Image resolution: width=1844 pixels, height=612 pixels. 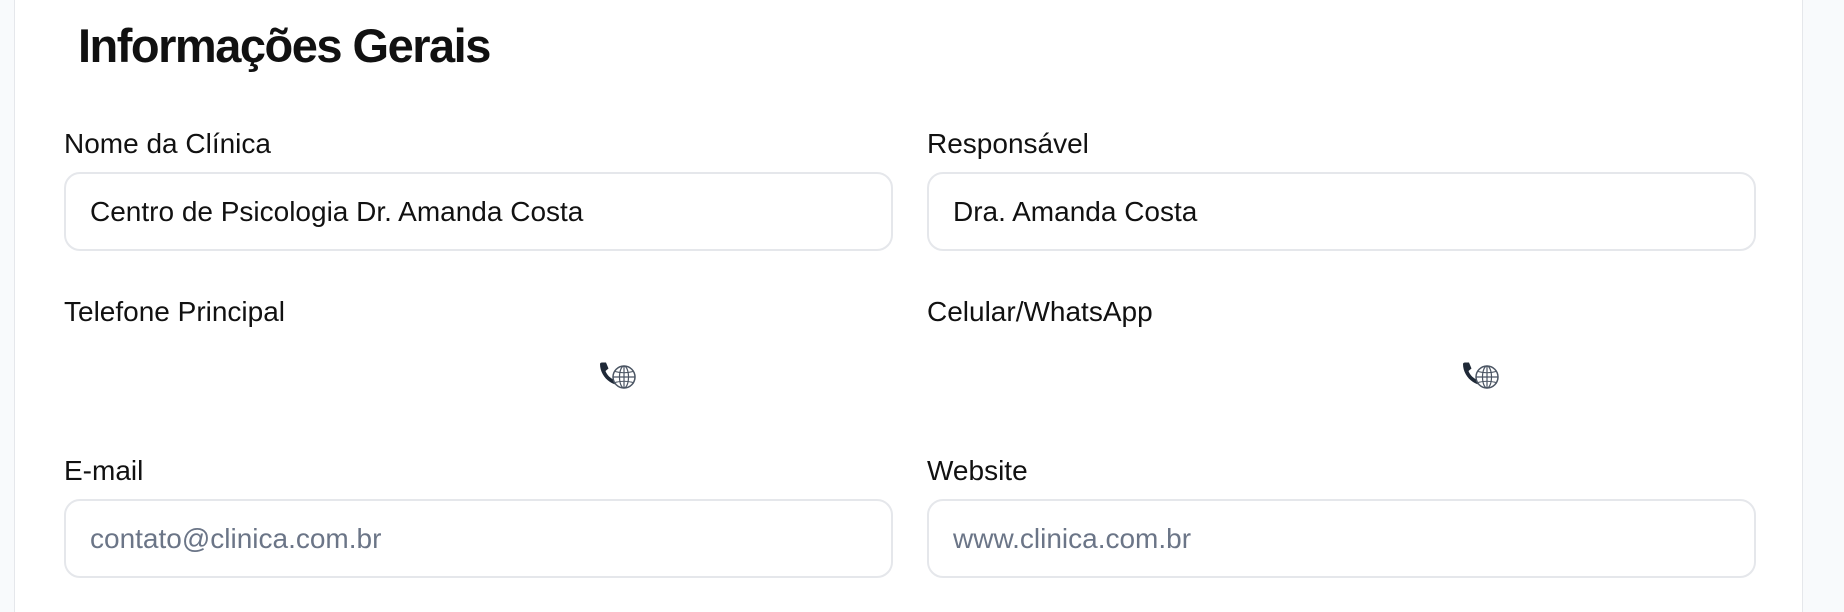 What do you see at coordinates (1008, 143) in the screenshot?
I see `responsible-label: Responsável` at bounding box center [1008, 143].